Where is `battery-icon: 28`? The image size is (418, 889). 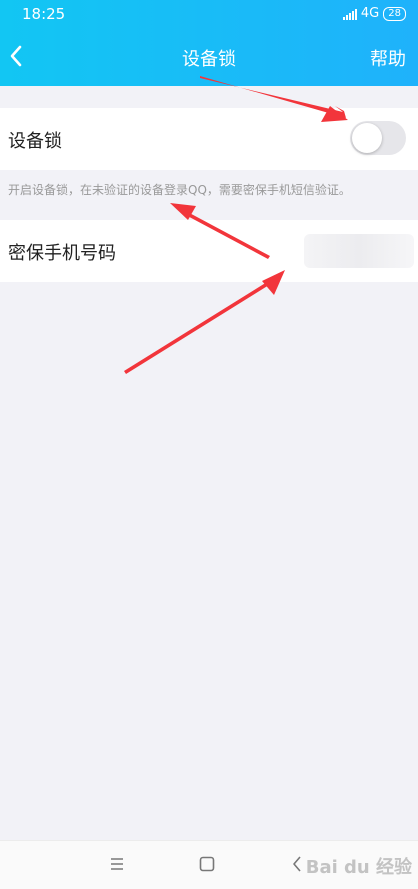 battery-icon: 28 is located at coordinates (394, 13).